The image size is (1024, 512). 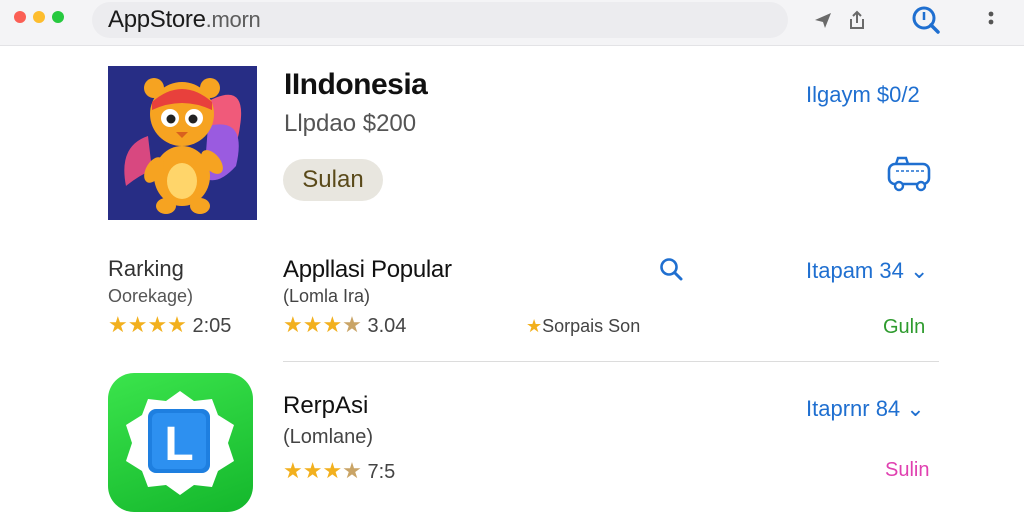 I want to click on ranking-rating: ★★★★ 2:05, so click(x=169, y=325).